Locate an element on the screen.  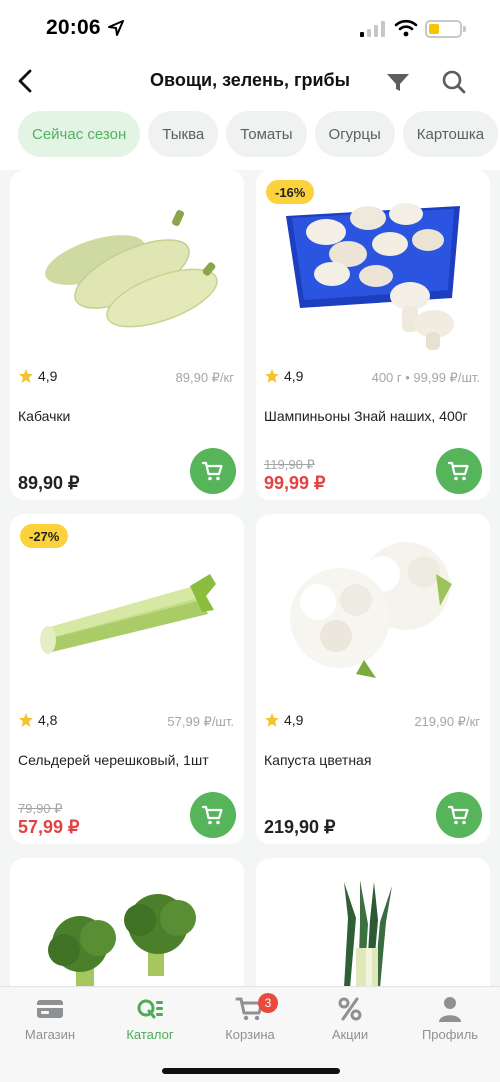
filter-icon is located at coordinates (398, 82).